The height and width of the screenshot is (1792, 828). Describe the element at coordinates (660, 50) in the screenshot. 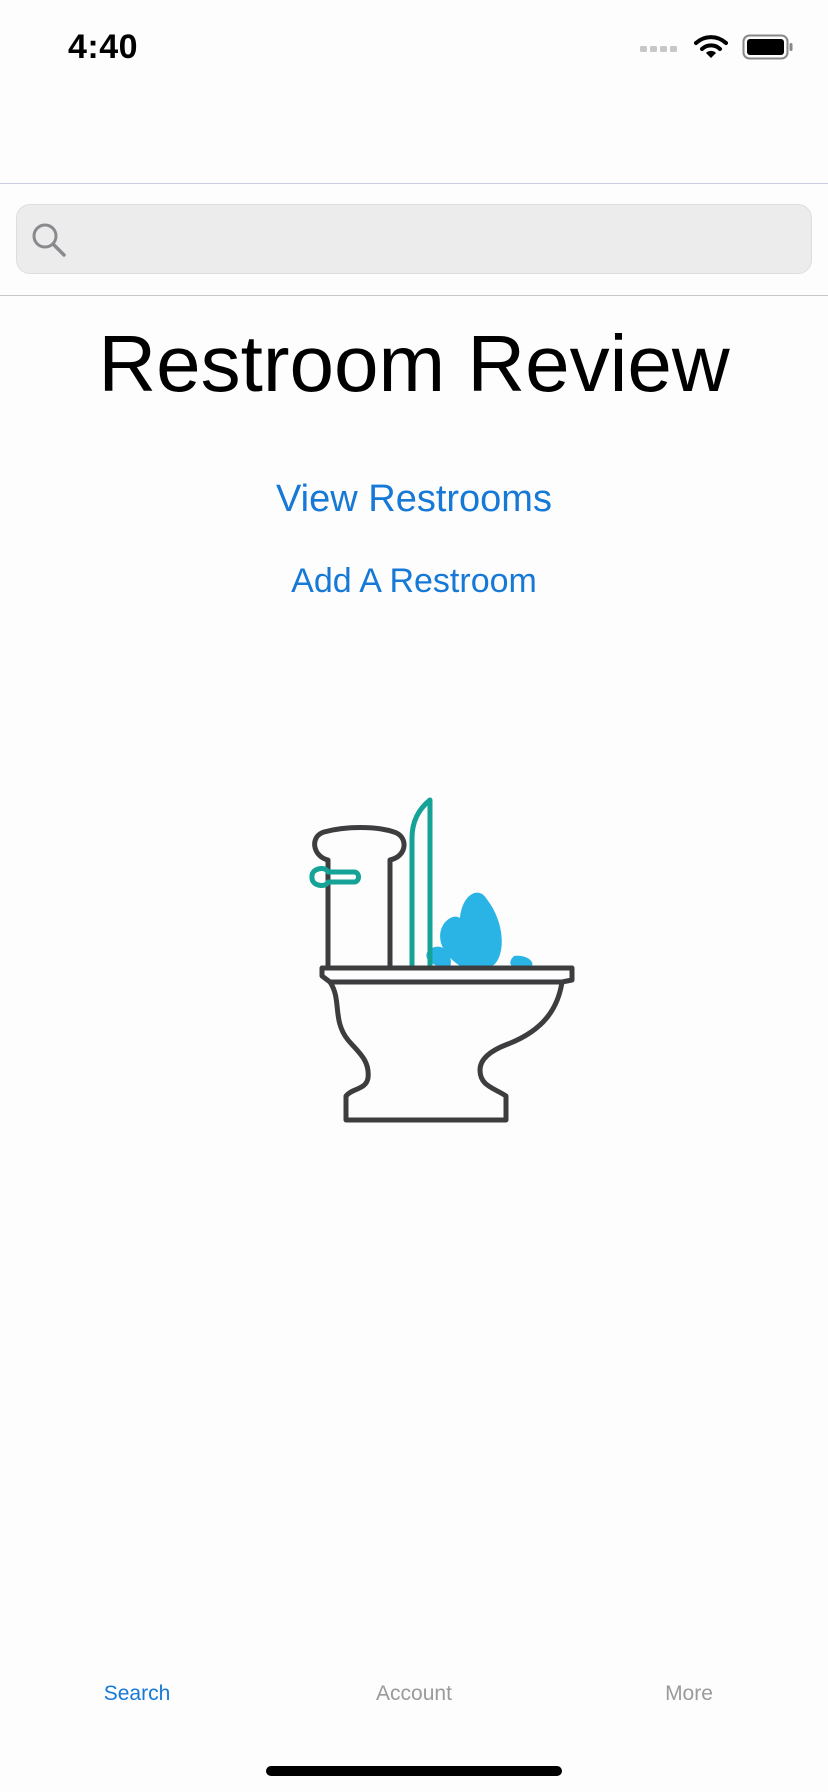

I see `signal-icon` at that location.